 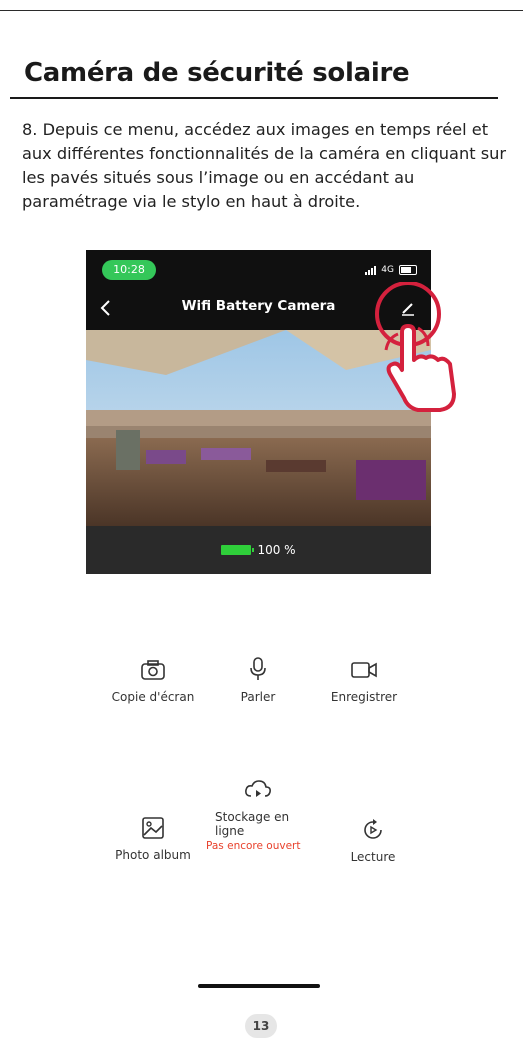 What do you see at coordinates (153, 855) in the screenshot?
I see `photo-album-label: Photo album` at bounding box center [153, 855].